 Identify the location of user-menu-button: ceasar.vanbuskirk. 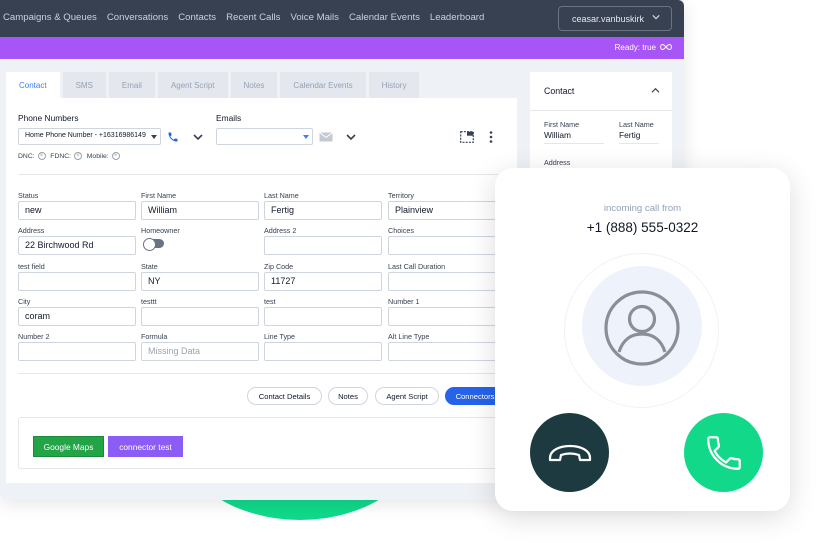
(615, 18).